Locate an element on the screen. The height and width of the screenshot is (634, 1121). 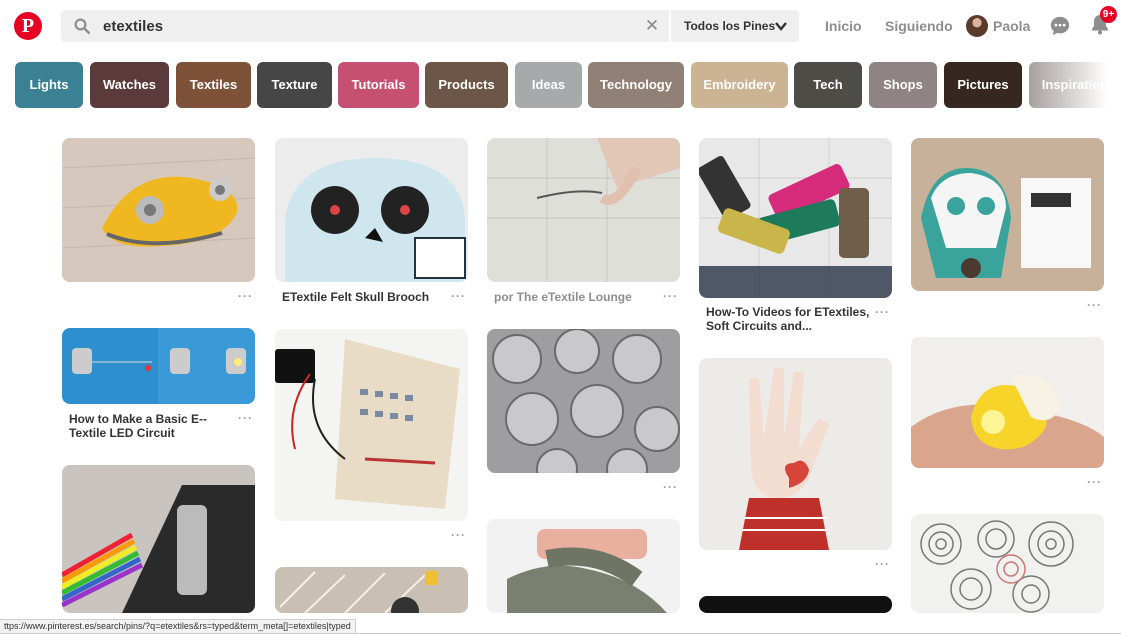
chevron-down-icon is located at coordinates (781, 26).